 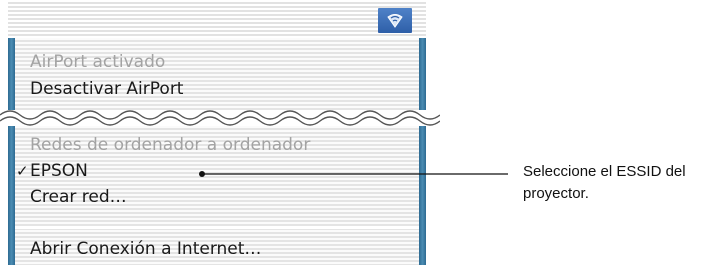 I want to click on callout-text: Seleccione el ESSID del proyector., so click(x=623, y=183).